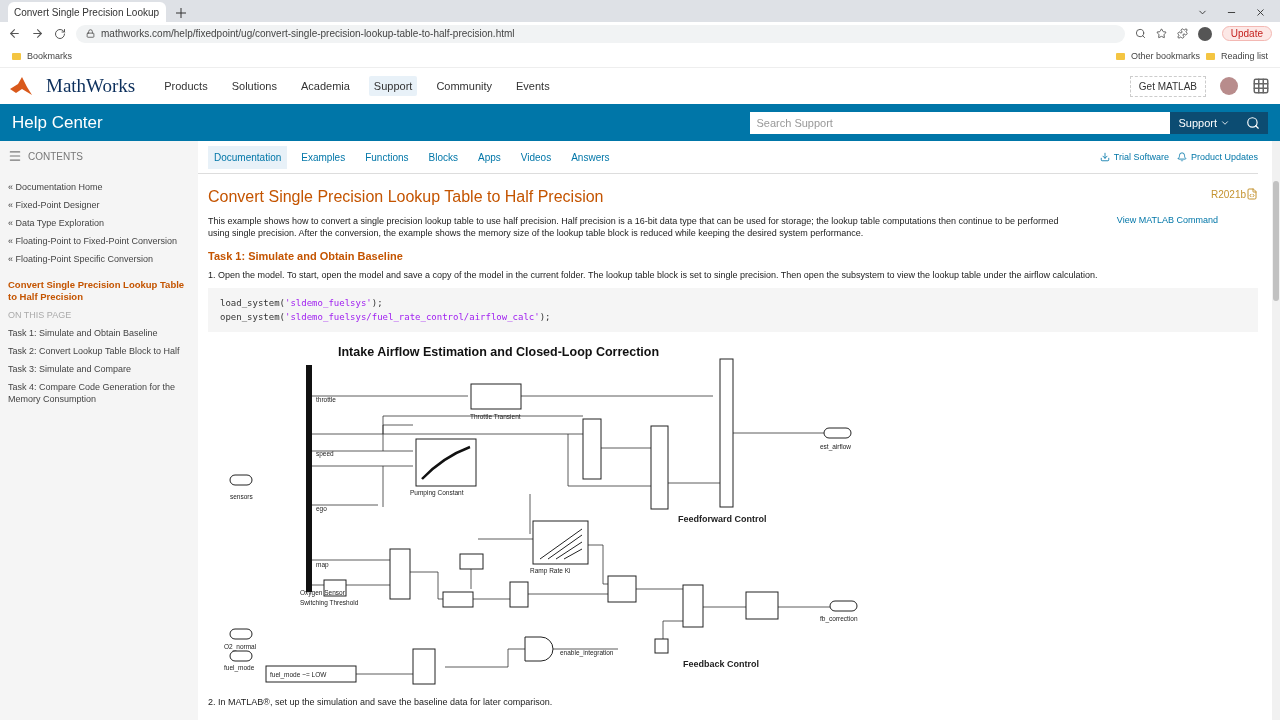 This screenshot has height=720, width=1280. I want to click on page-title: Convert Single Precision Lookup Table to Half Precision, so click(406, 197).